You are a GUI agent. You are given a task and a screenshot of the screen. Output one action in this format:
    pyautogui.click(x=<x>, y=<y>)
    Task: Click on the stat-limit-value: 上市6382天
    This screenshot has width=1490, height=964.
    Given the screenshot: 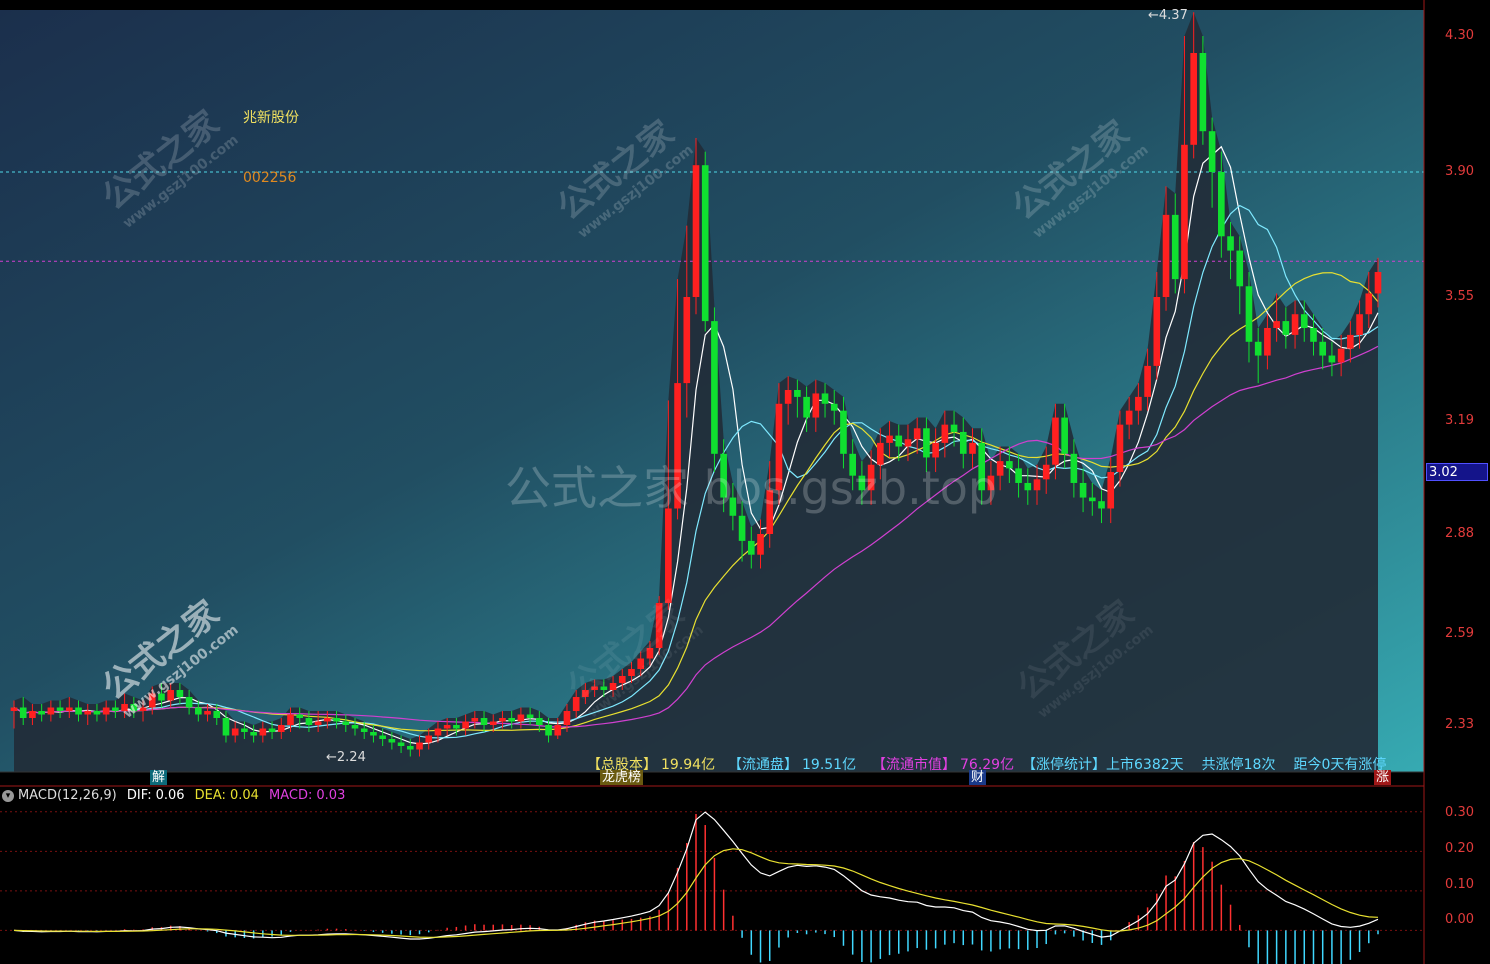 What is the action you would take?
    pyautogui.click(x=1145, y=765)
    